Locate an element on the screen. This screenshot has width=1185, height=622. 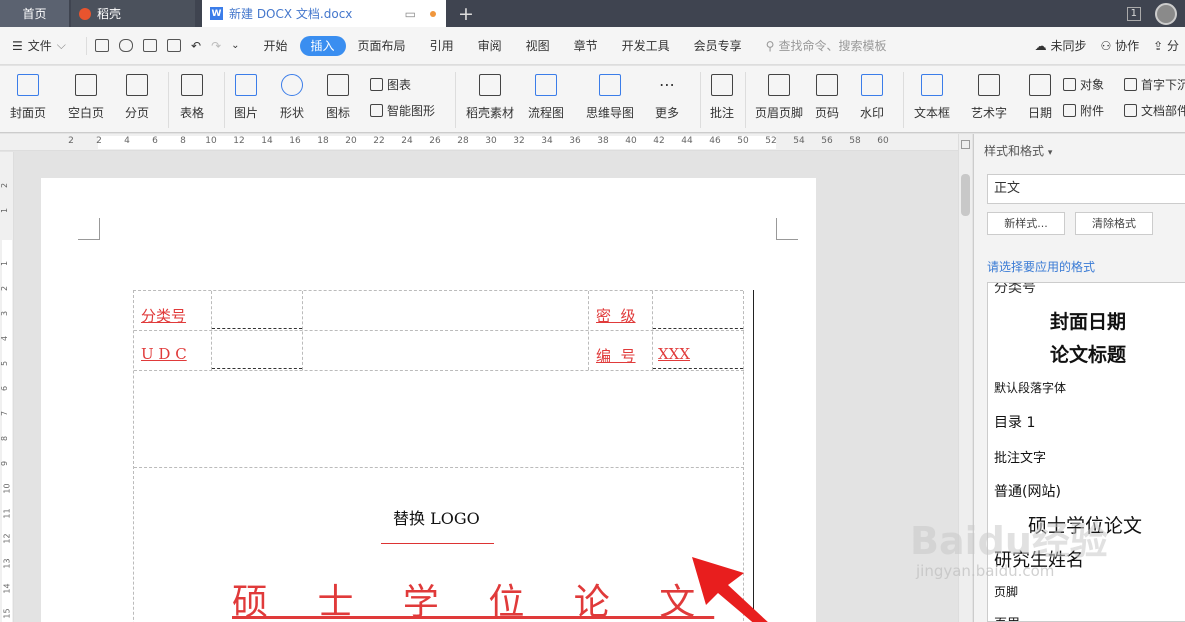
vertical-ruler-tick-label: 11 is located at coordinates (7, 513).